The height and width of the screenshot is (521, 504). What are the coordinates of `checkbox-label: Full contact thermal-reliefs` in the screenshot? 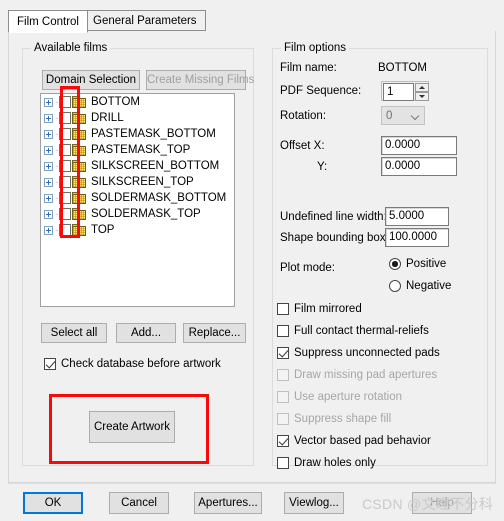 It's located at (361, 331).